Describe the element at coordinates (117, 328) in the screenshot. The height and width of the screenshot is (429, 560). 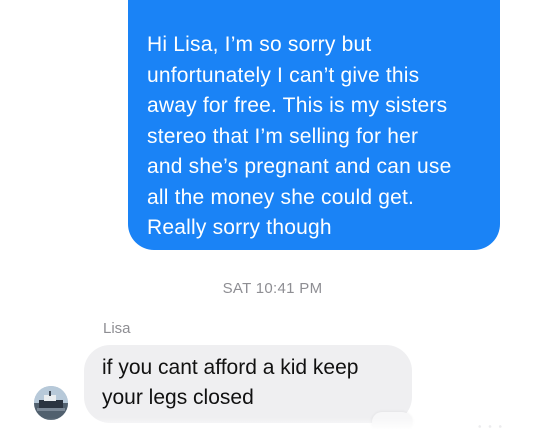
I see `sender-name: Lisa` at that location.